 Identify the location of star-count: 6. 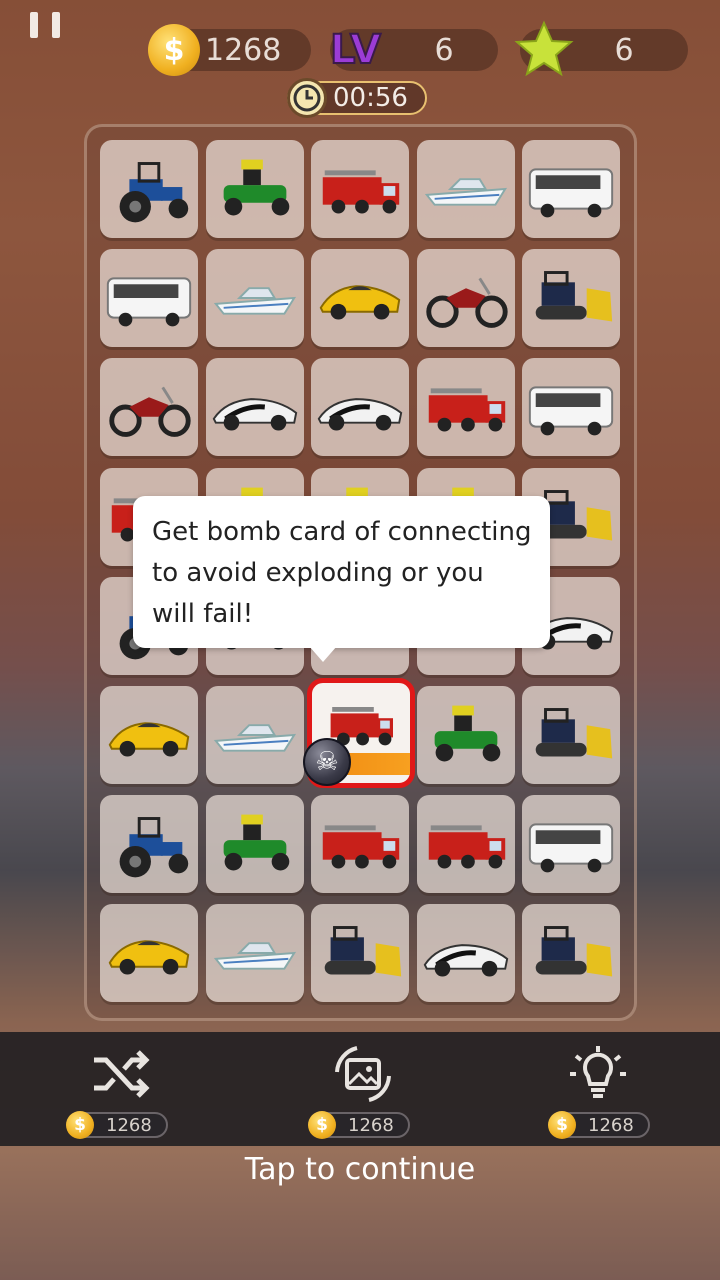
(624, 50).